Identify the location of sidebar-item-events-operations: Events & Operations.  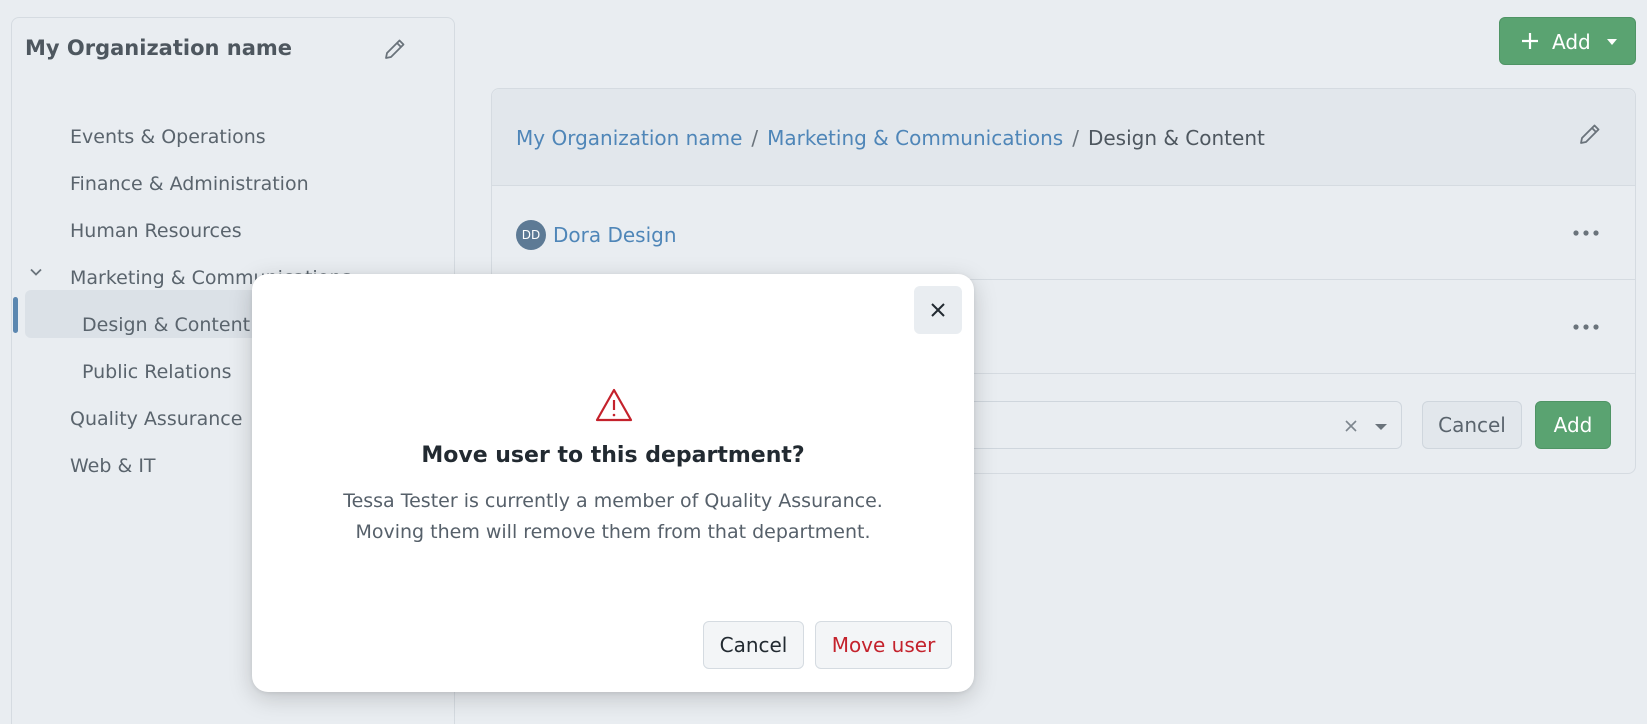
(168, 137).